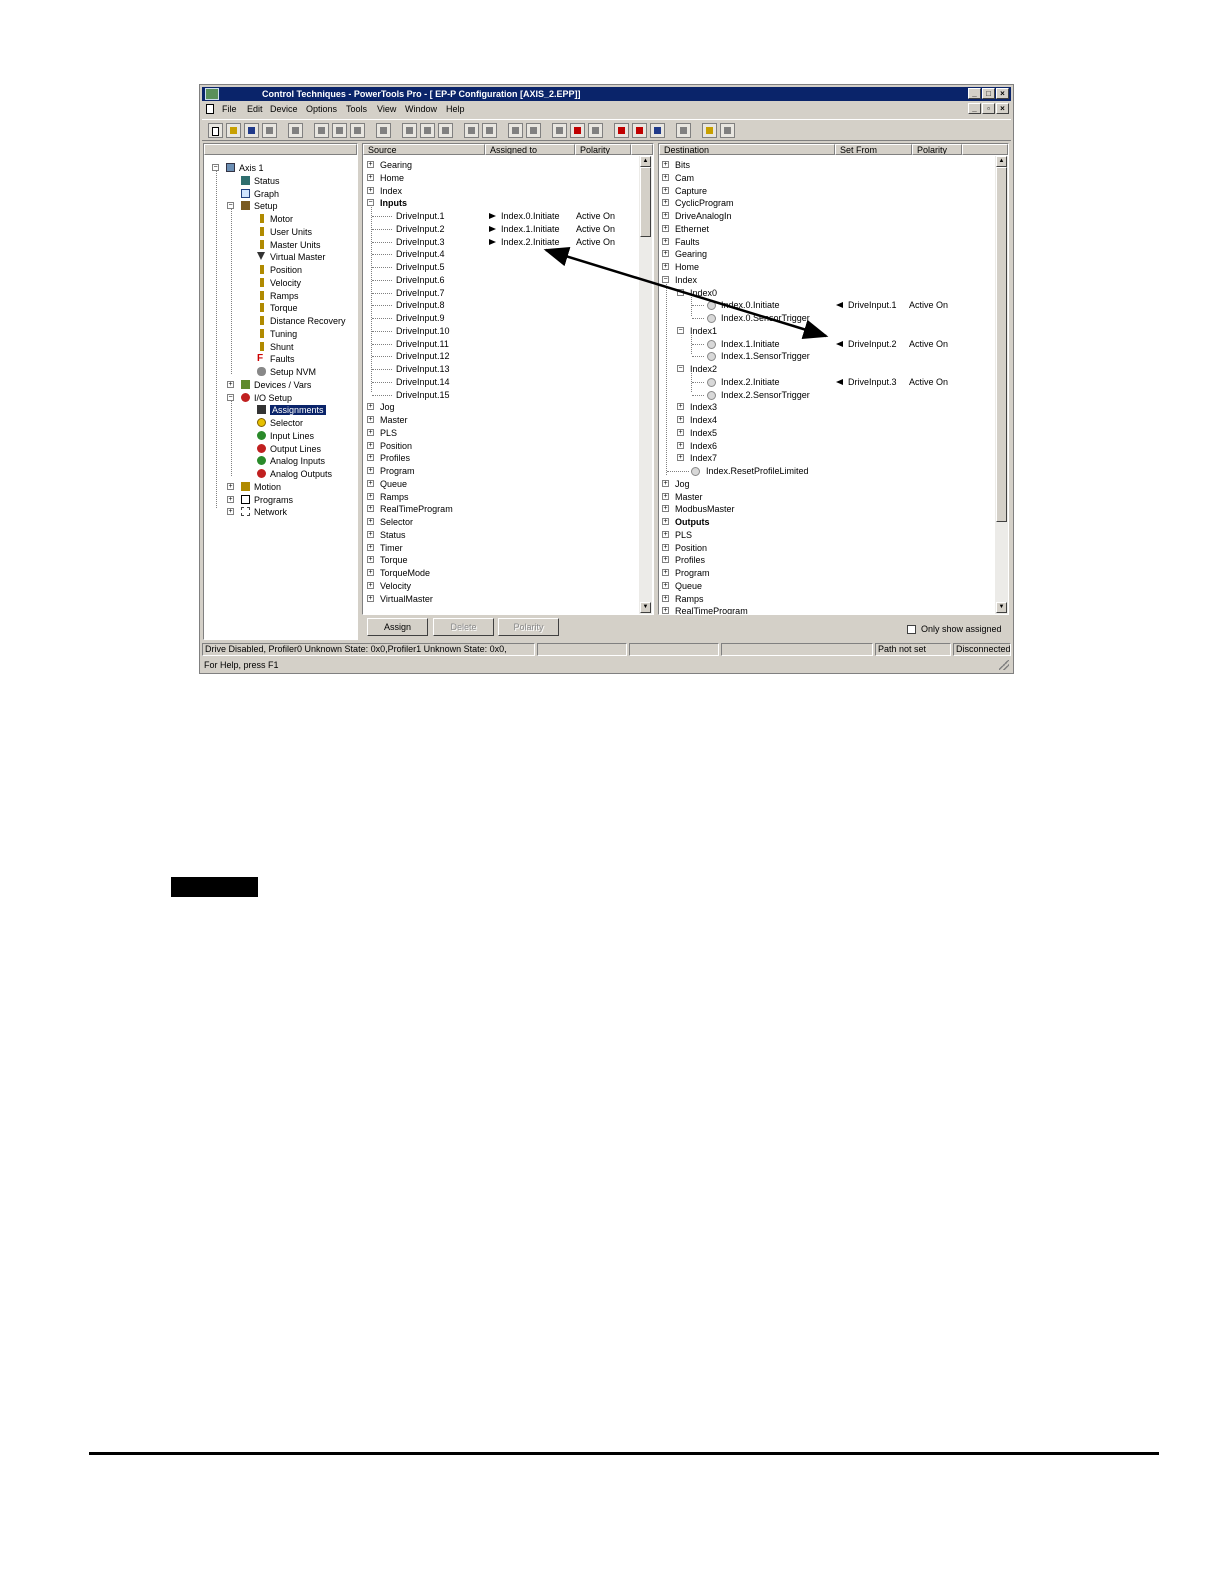 This screenshot has height=1584, width=1224. Describe the element at coordinates (214, 887) in the screenshot. I see `note-label-box` at that location.